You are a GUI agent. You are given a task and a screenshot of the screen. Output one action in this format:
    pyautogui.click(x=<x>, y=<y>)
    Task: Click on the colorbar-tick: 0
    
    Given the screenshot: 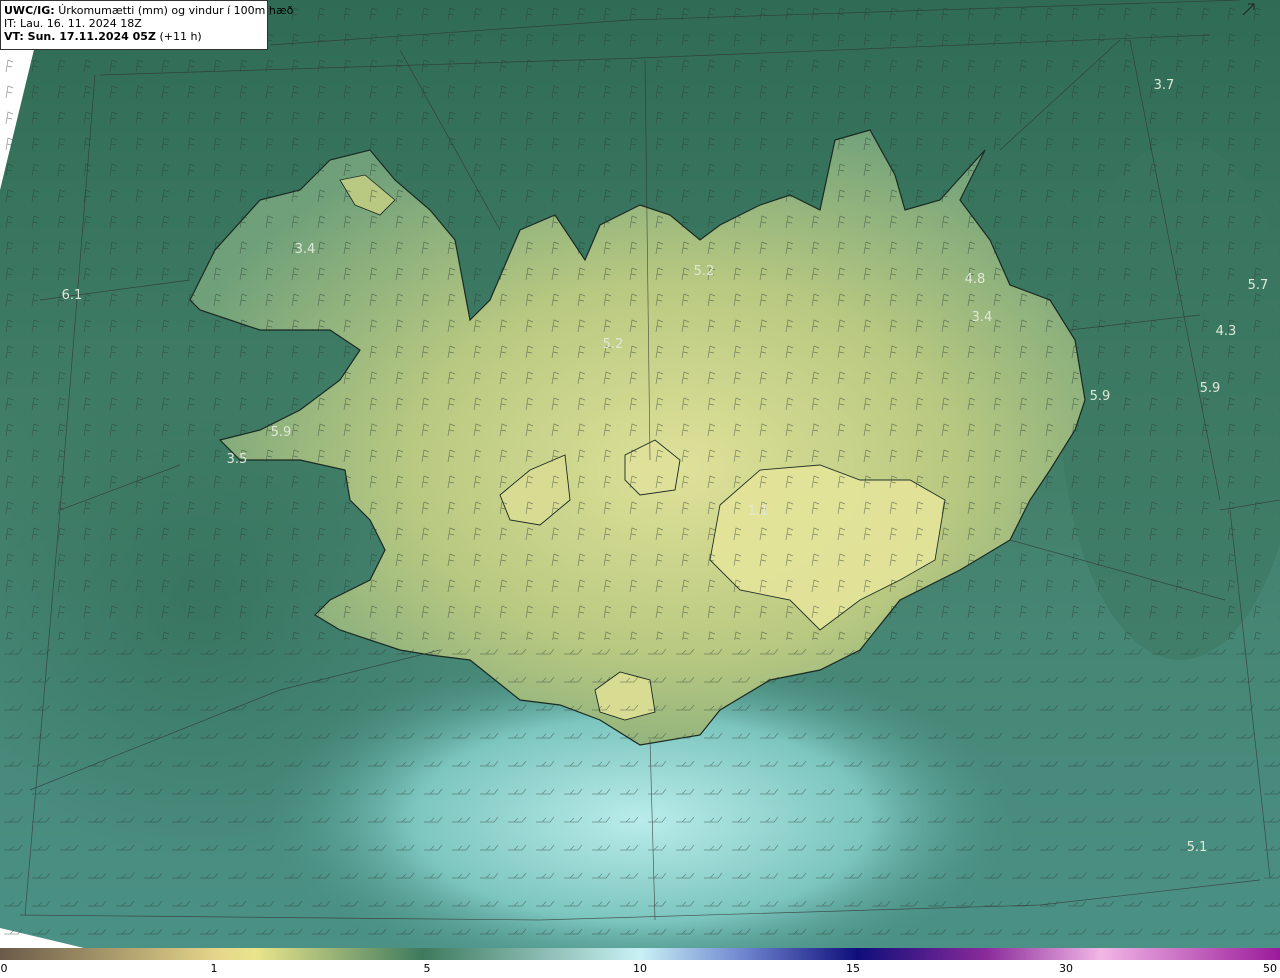 What is the action you would take?
    pyautogui.click(x=4, y=968)
    